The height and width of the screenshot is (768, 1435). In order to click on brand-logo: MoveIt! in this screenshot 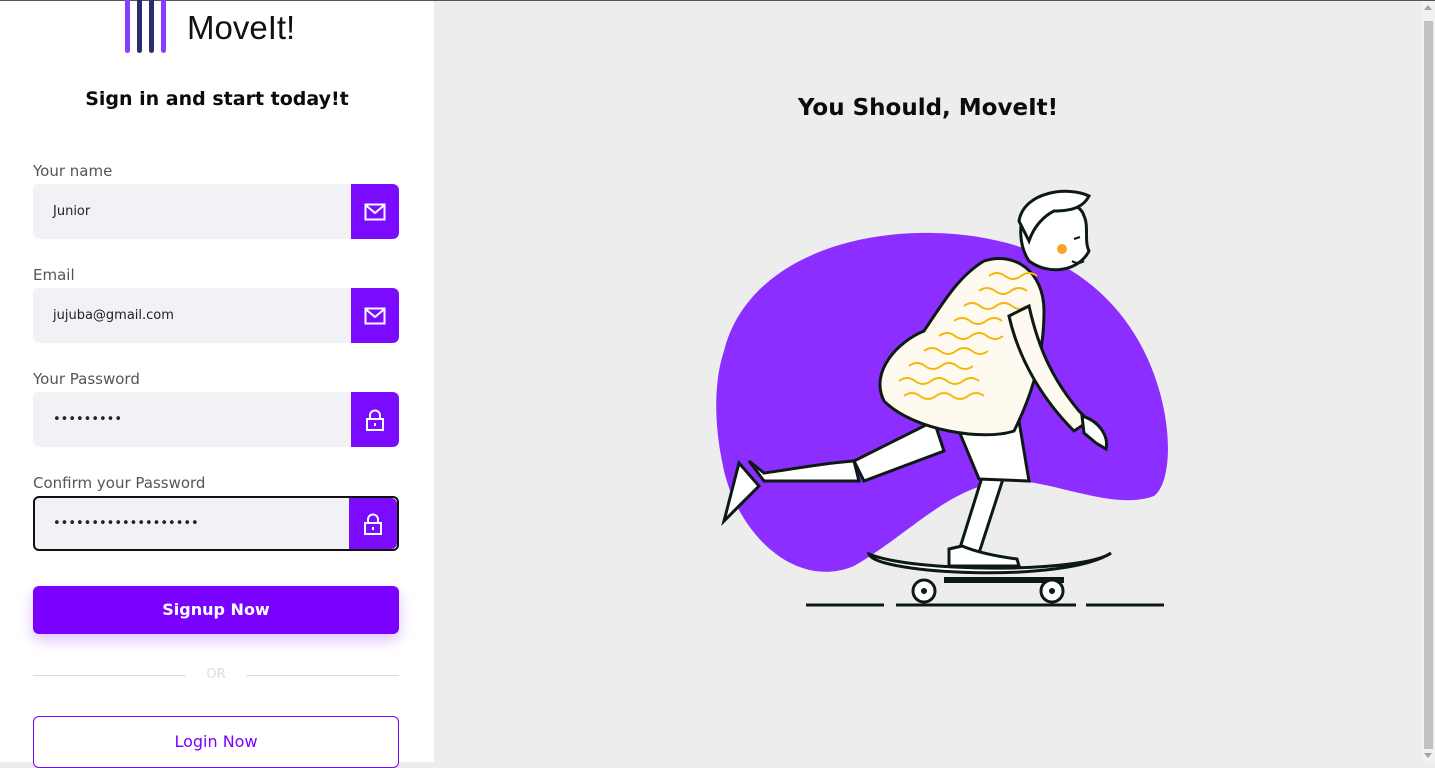, I will do `click(210, 26)`.